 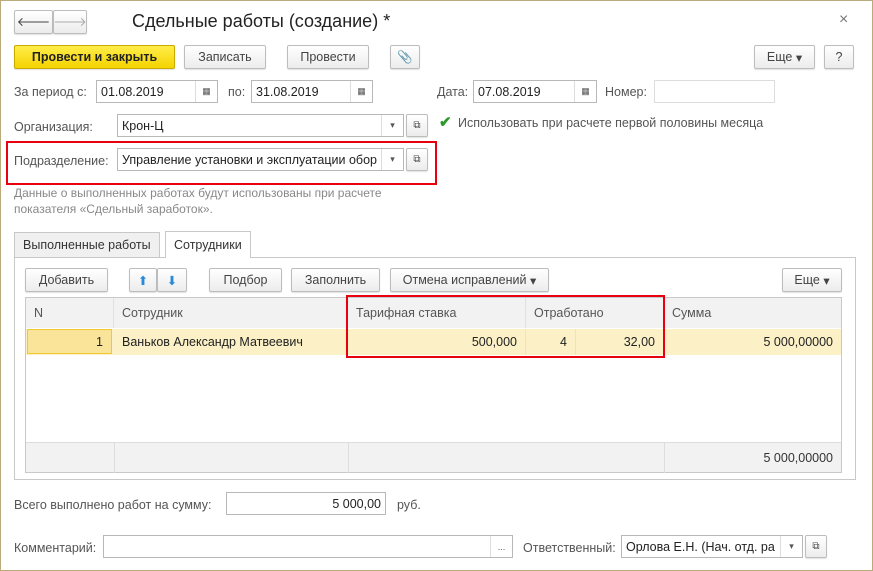 I want to click on open-responsible-button: ⧉, so click(x=816, y=546).